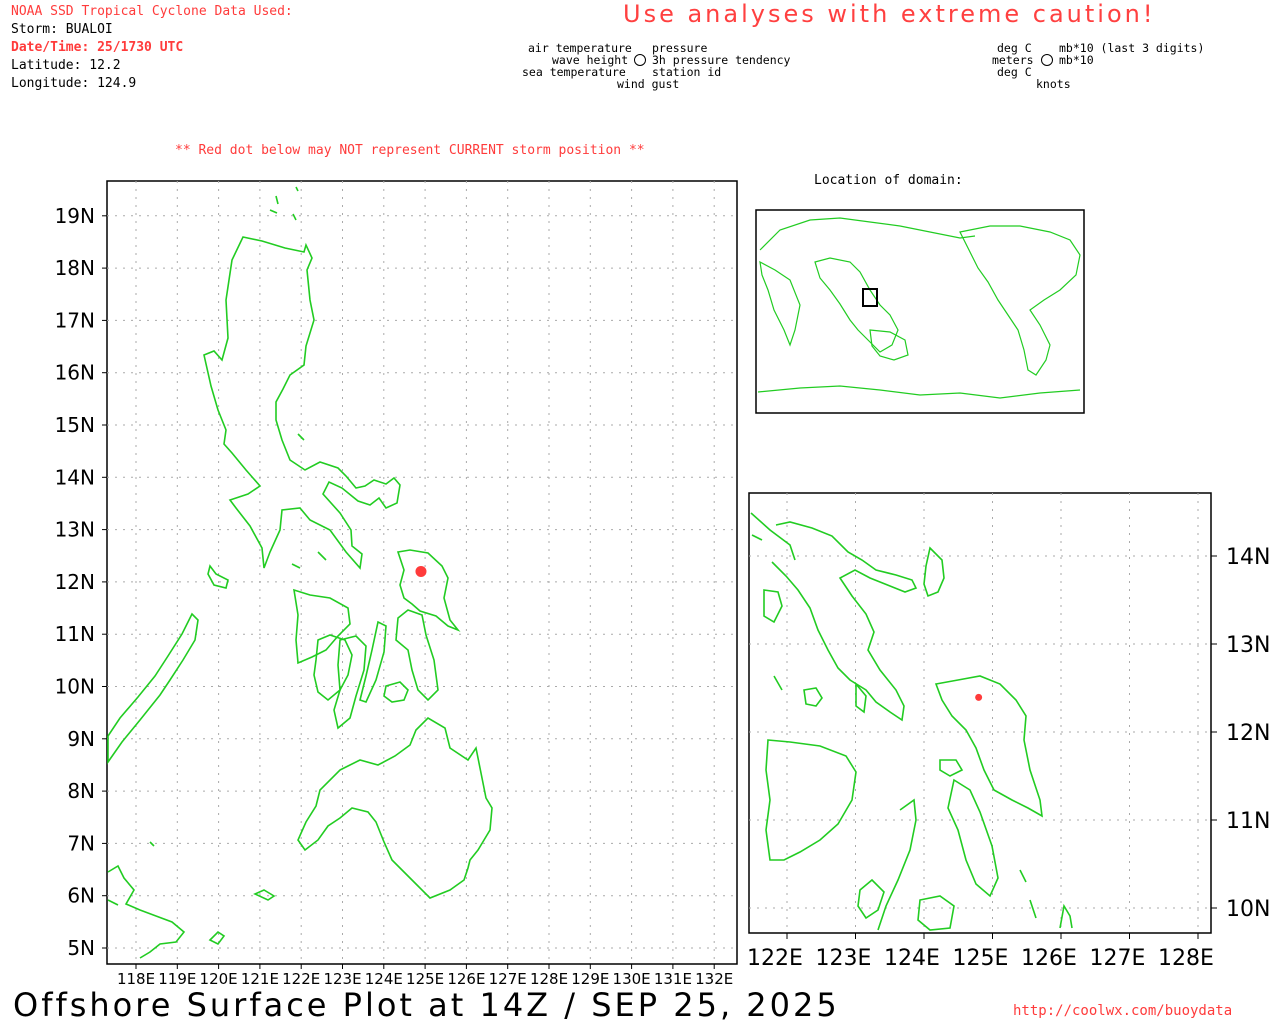  I want to click on coast-leyte, so click(417, 655).